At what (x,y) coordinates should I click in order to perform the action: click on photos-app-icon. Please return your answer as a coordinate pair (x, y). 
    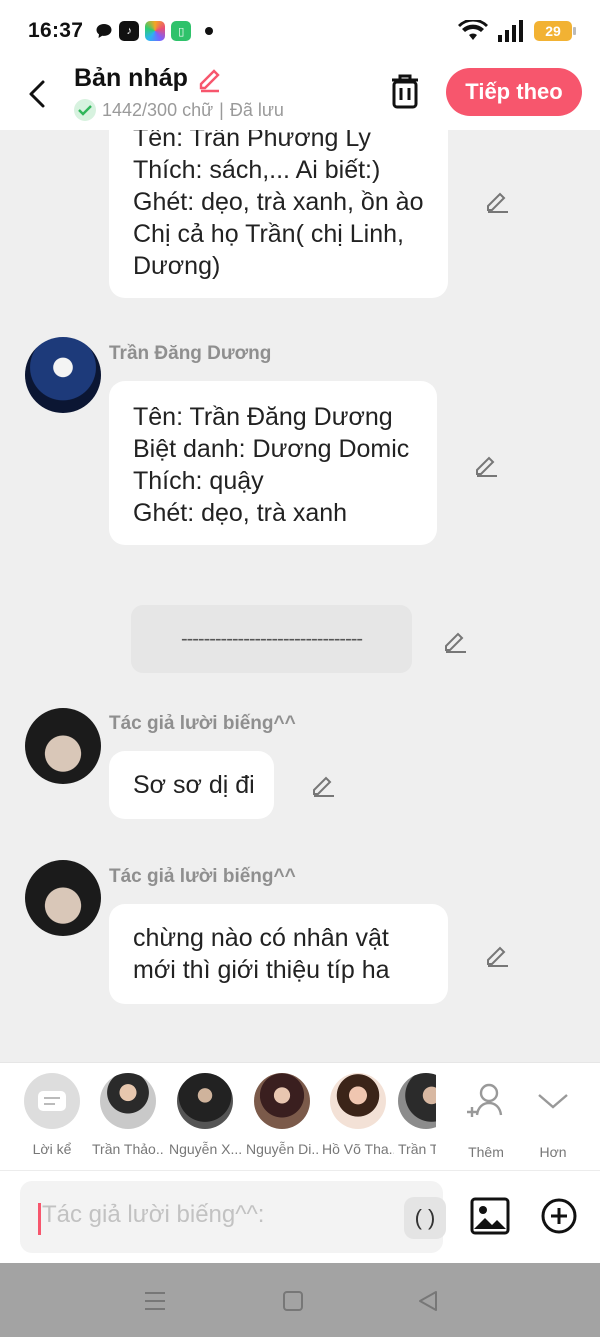
    Looking at the image, I should click on (155, 31).